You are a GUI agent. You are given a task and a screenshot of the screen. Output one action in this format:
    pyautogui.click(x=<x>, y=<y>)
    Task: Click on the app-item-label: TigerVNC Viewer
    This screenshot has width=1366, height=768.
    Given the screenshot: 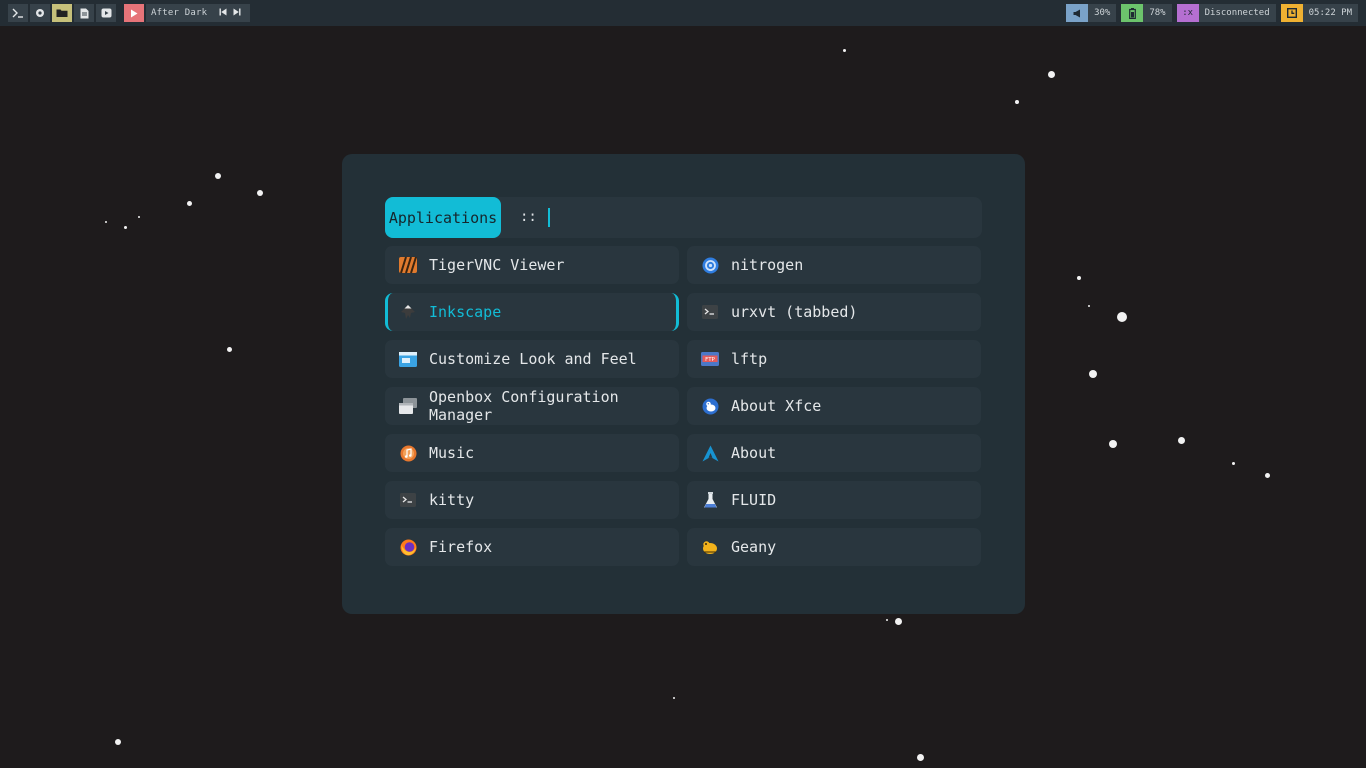 What is the action you would take?
    pyautogui.click(x=497, y=265)
    